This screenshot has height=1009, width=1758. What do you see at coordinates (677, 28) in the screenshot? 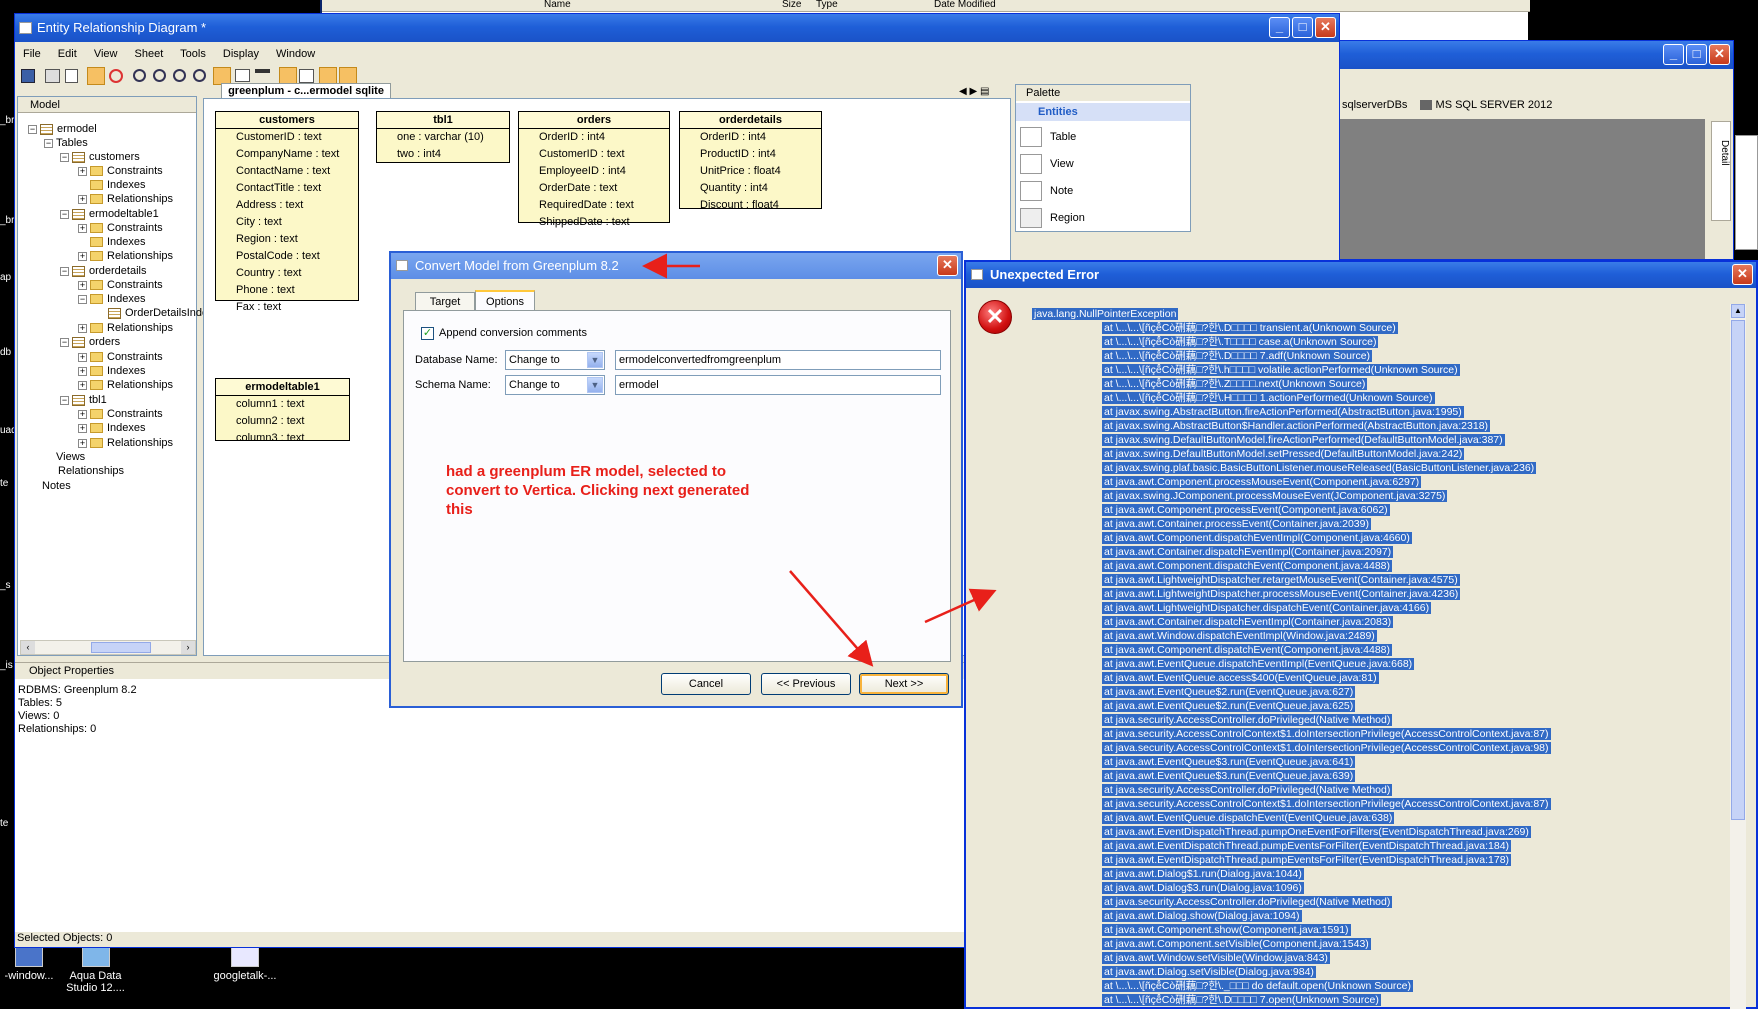
I see `erd-title-bar: Entity Relationship Diagram *` at bounding box center [677, 28].